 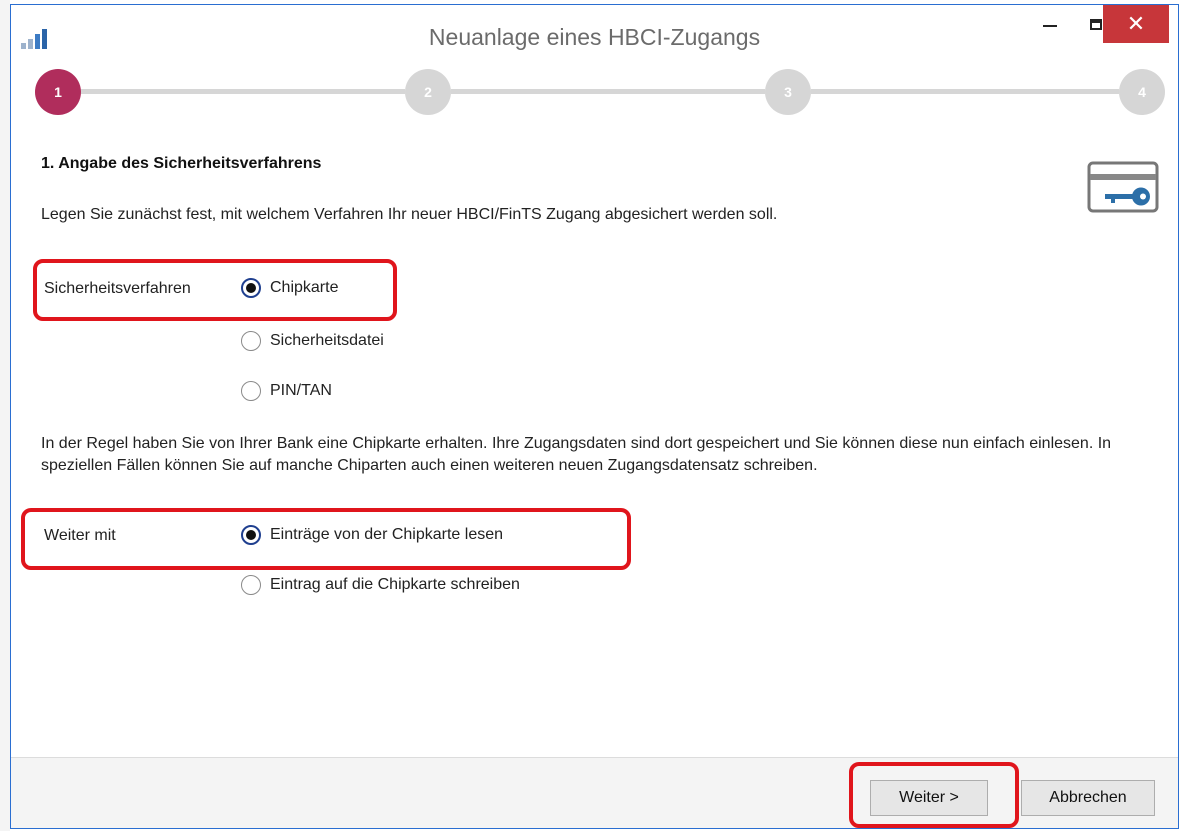 I want to click on radio-label: Sicherheitsdatei, so click(x=327, y=340).